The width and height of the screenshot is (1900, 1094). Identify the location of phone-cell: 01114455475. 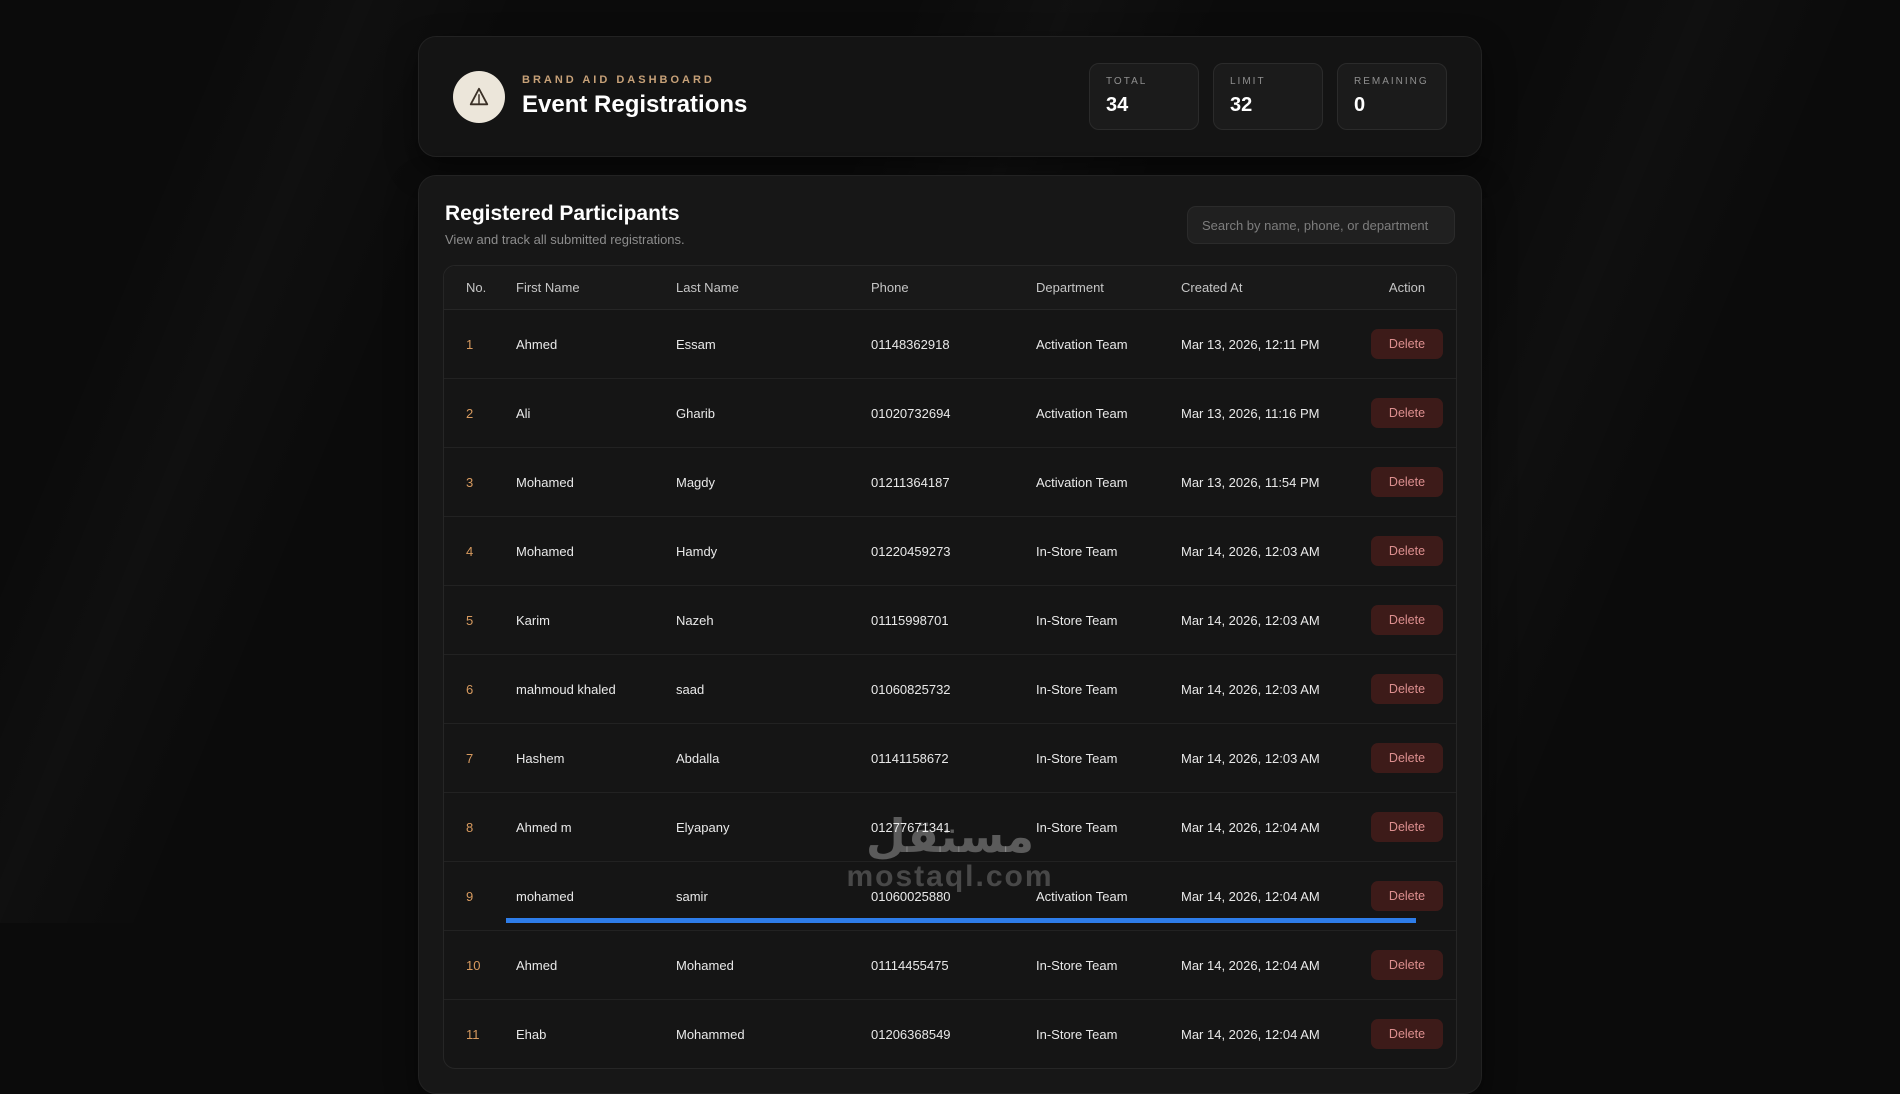
(941, 965).